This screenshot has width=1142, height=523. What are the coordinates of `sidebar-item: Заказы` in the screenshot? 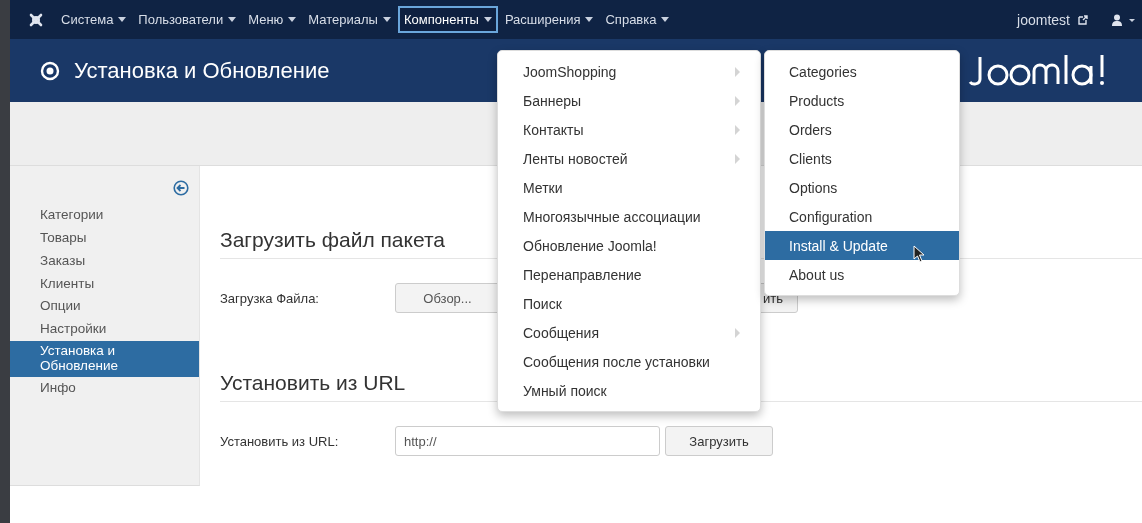 It's located at (104, 261).